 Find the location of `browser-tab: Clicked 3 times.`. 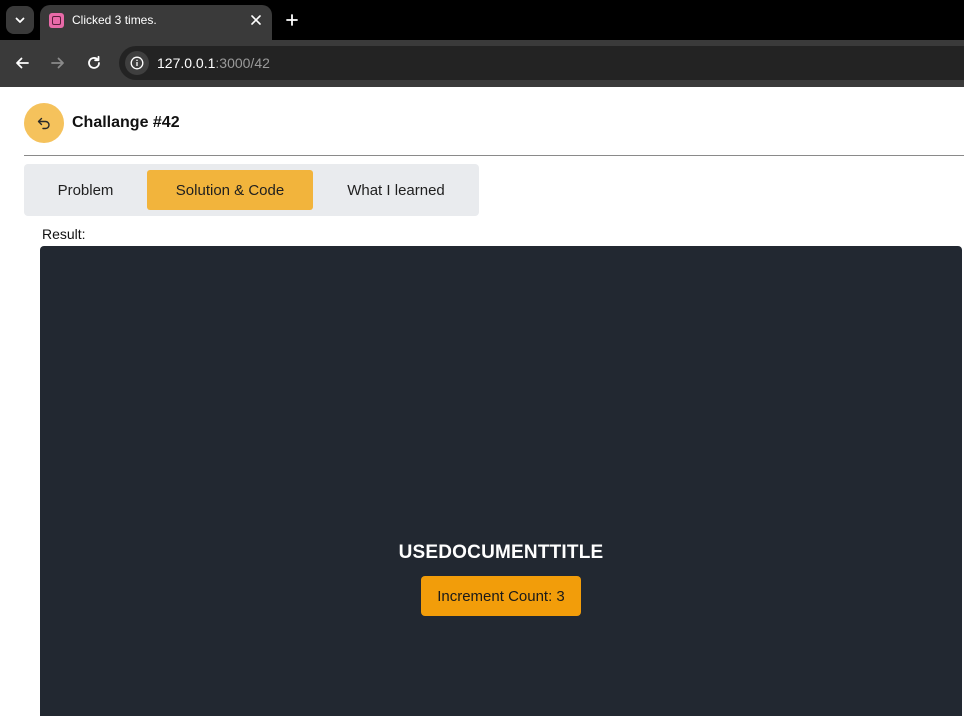

browser-tab: Clicked 3 times. is located at coordinates (156, 22).